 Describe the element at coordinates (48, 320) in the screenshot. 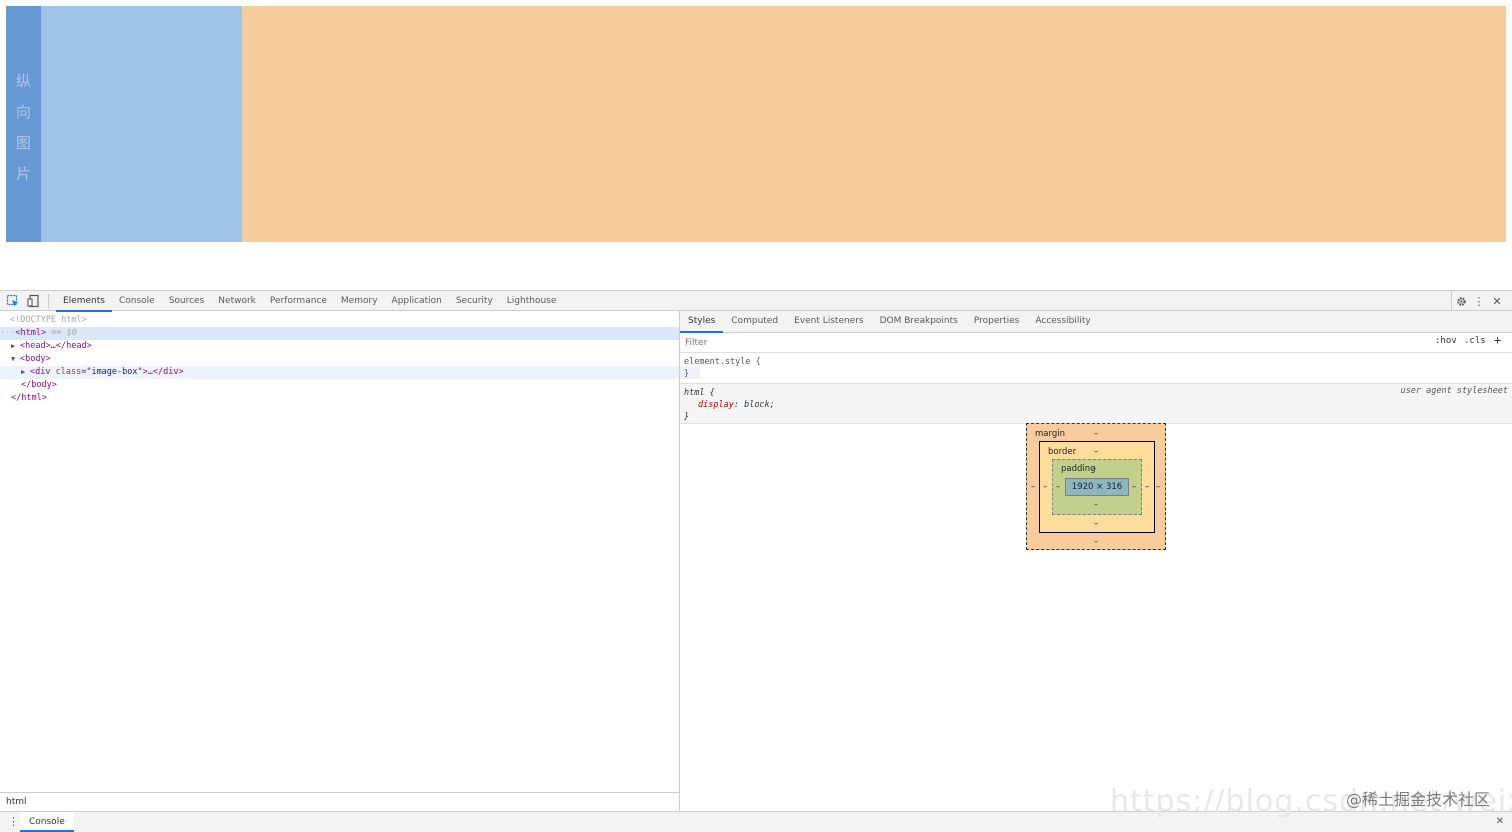

I see `doctype-text: <!DOCTYPE html>` at that location.